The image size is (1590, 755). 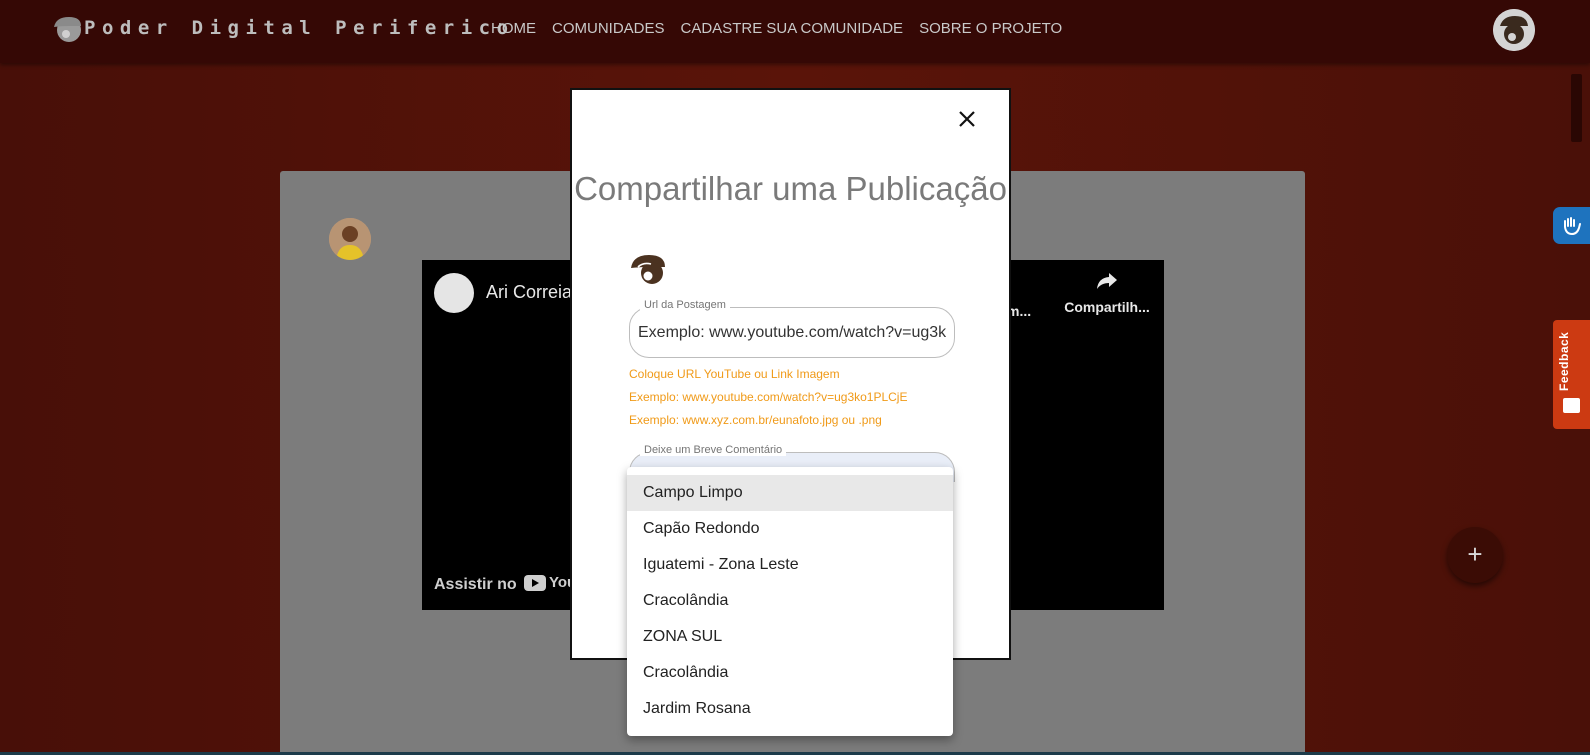 I want to click on nav-home: HOME, so click(x=513, y=28).